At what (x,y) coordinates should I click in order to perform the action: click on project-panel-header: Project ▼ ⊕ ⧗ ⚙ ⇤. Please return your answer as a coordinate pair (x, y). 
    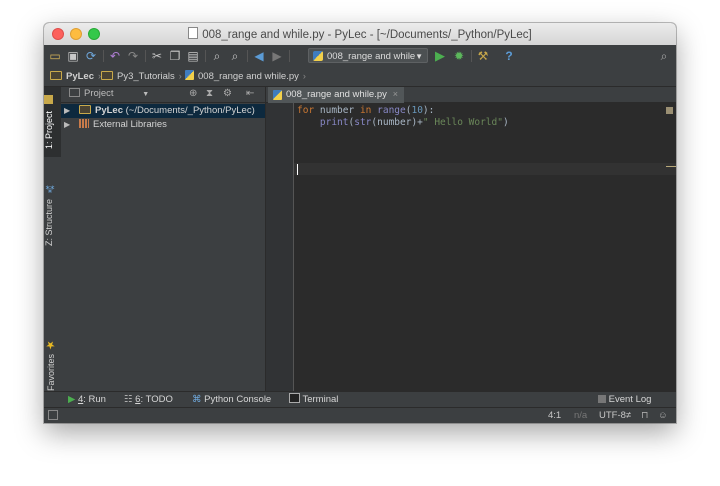
    Looking at the image, I should click on (163, 95).